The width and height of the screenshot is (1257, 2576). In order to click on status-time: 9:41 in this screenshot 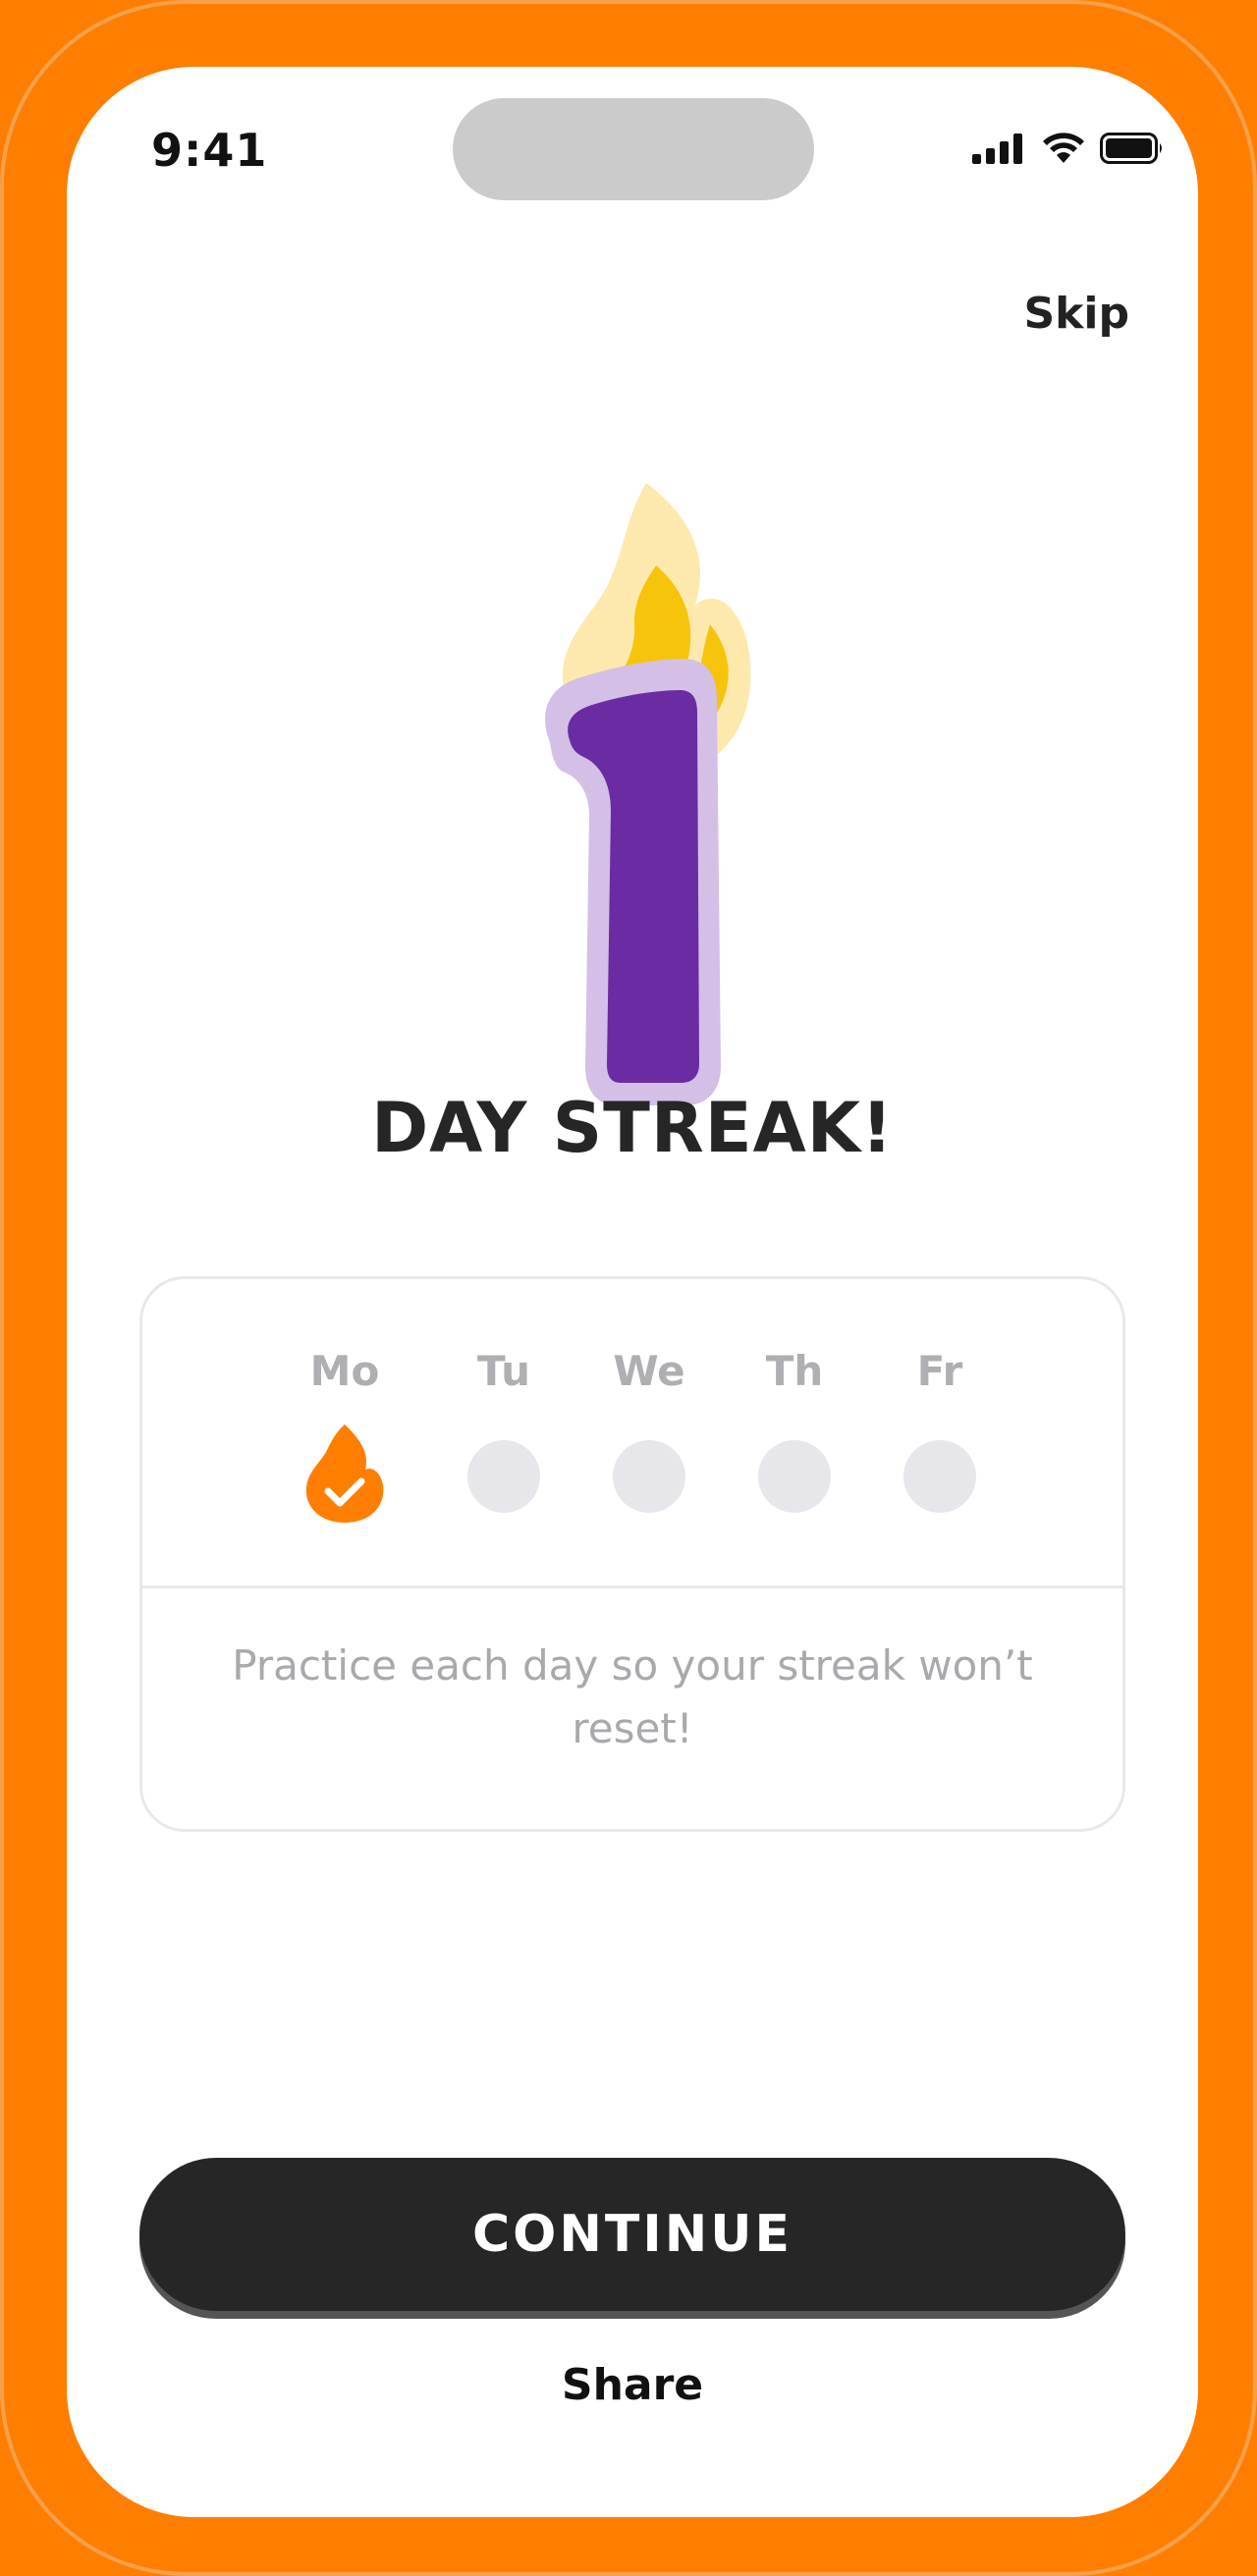, I will do `click(209, 150)`.